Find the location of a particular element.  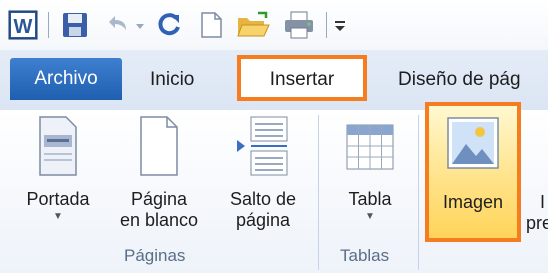

image-label: Imagen is located at coordinates (473, 202).